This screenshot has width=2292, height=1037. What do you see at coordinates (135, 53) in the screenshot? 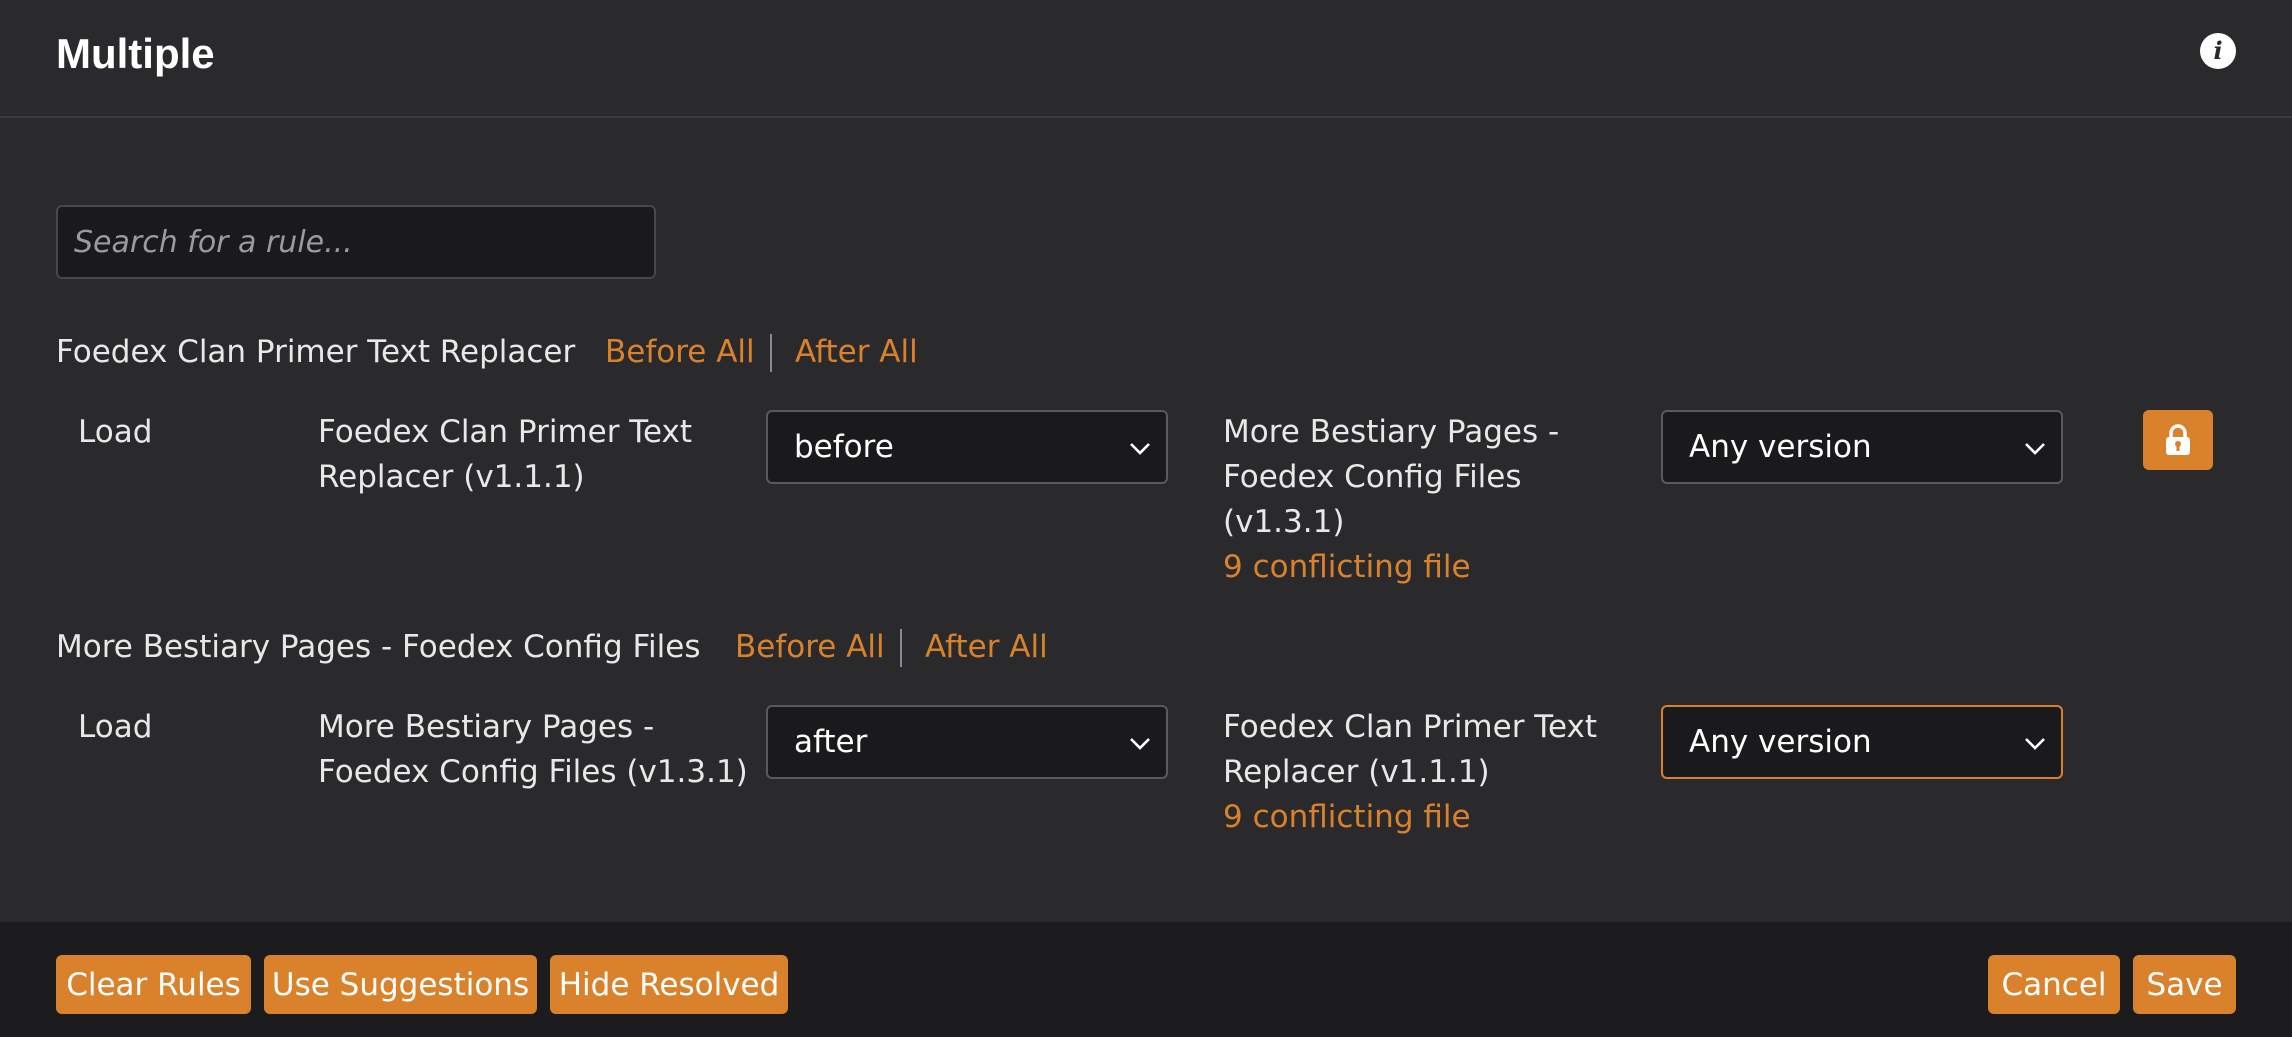
I see `dialog-title: Multiple` at bounding box center [135, 53].